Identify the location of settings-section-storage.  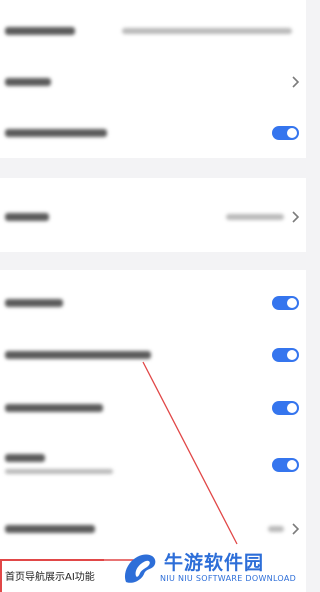
(153, 215).